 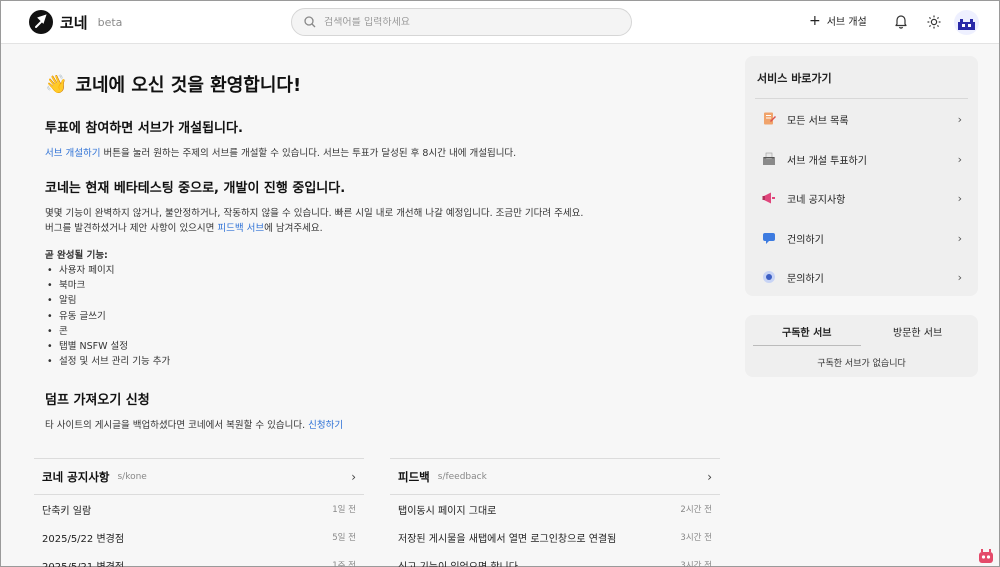 I want to click on table-row: 2025/5/22 변경점 5일 전, so click(x=199, y=537).